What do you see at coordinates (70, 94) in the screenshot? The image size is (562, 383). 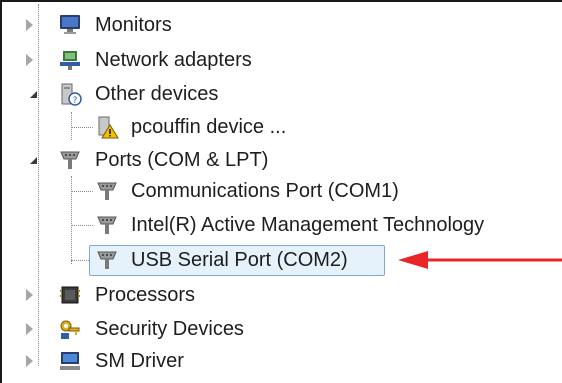 I see `unknown-device-icon: ?` at bounding box center [70, 94].